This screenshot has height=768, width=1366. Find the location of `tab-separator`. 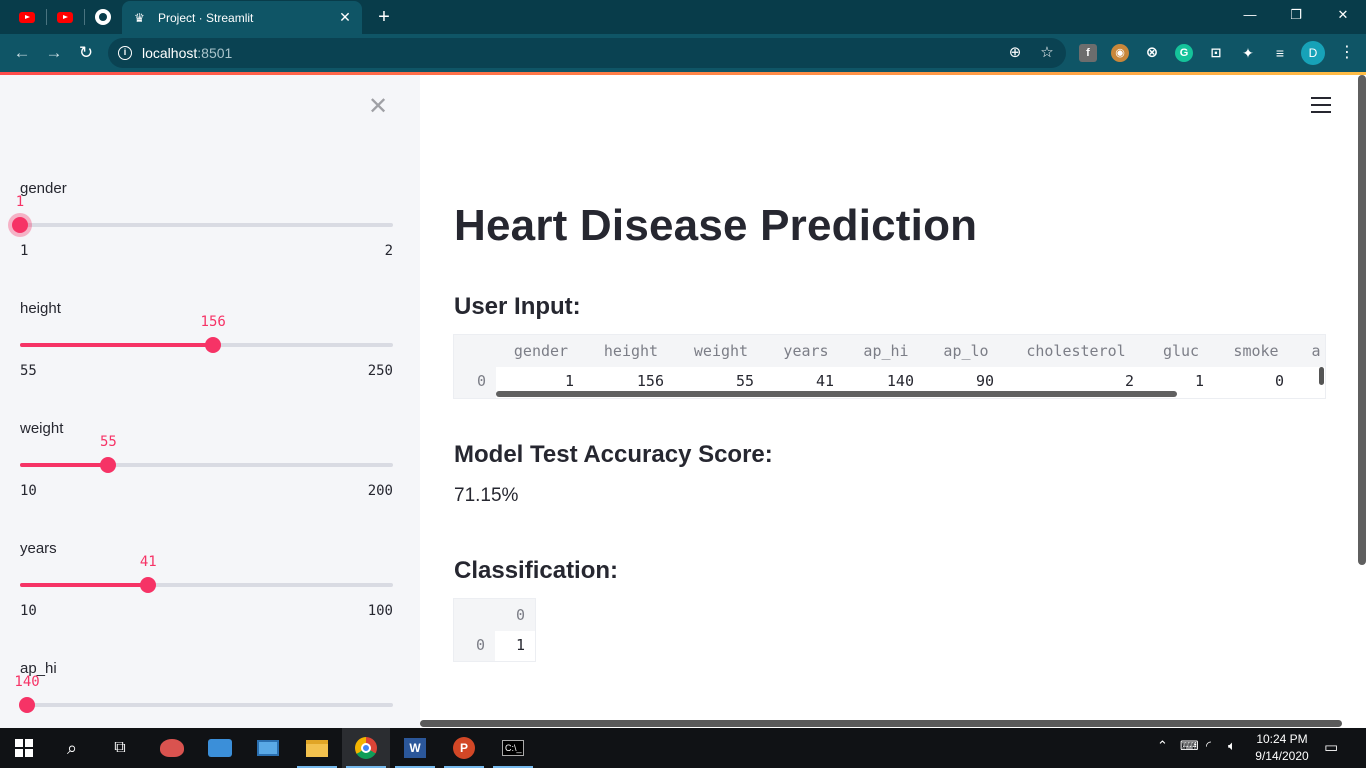

tab-separator is located at coordinates (84, 17).